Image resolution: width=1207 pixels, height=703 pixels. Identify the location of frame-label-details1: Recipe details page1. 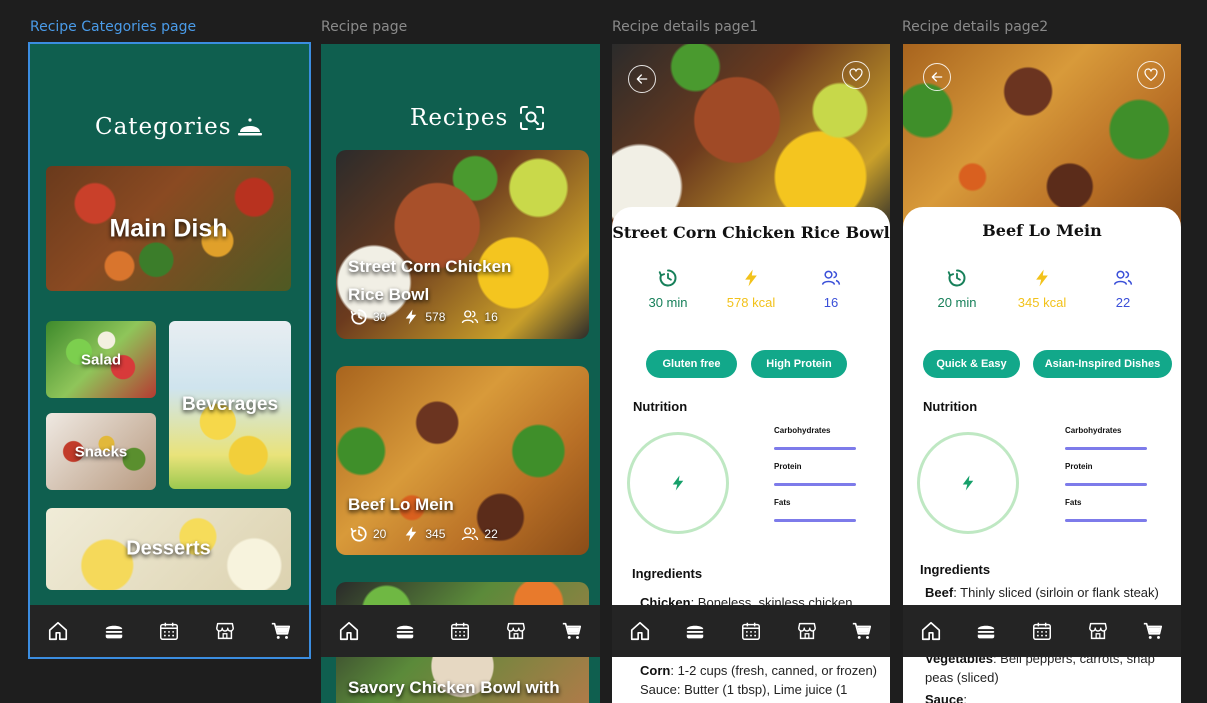
(685, 27).